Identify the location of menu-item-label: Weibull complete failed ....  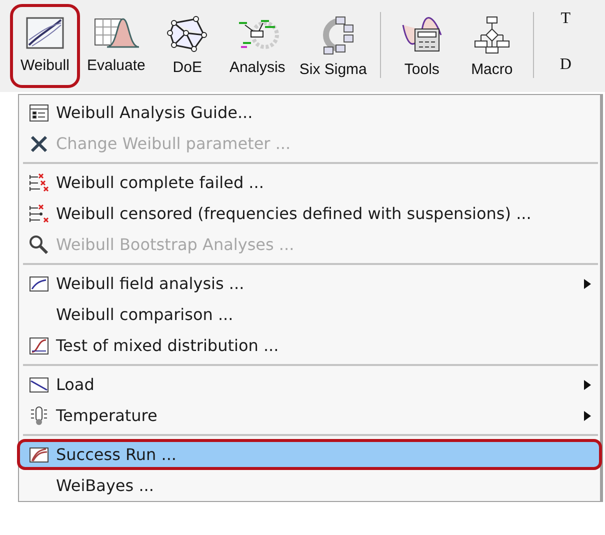
(160, 182).